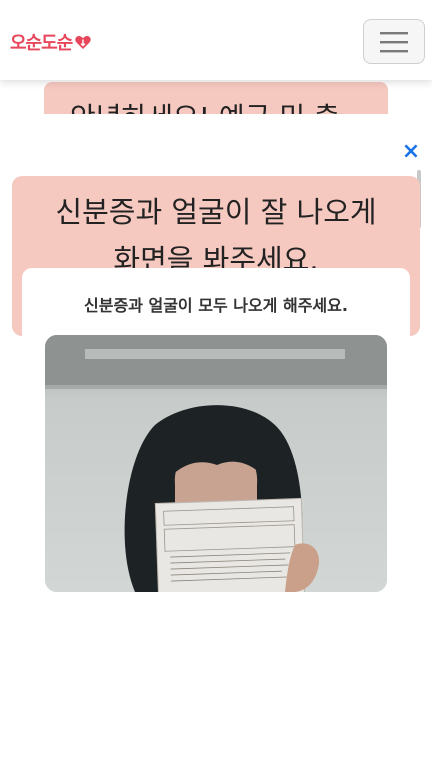 This screenshot has height=765, width=432. I want to click on camera-card-title: 신분증과 얼굴이 모두 나오게 해주세요., so click(216, 305).